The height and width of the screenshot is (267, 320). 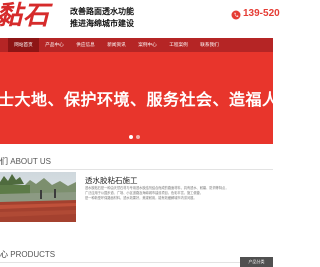 I want to click on about-heading: 透水胶粘石施工, so click(x=111, y=180).